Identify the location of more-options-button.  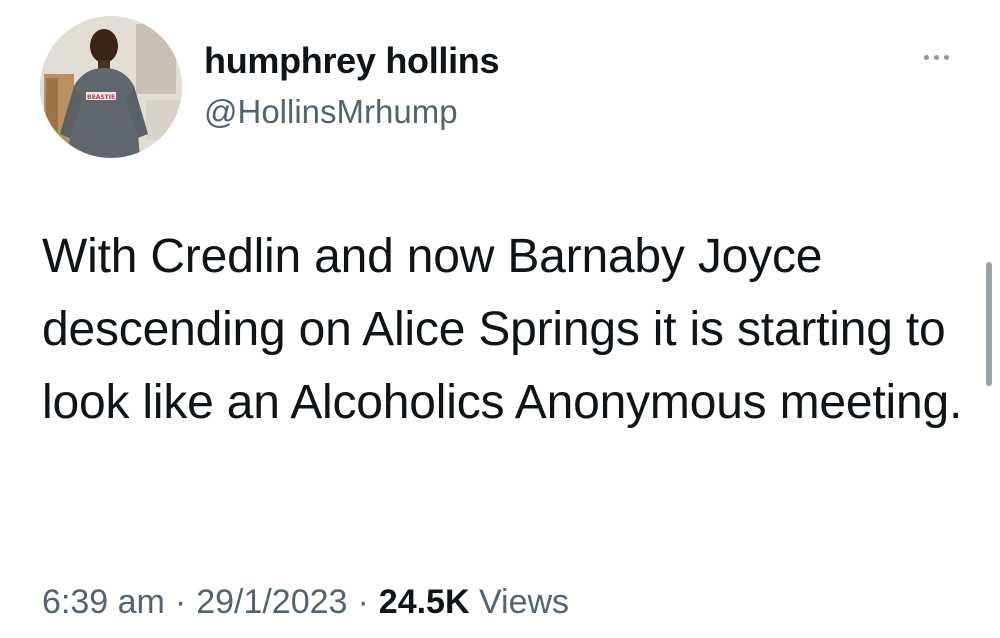
(936, 57).